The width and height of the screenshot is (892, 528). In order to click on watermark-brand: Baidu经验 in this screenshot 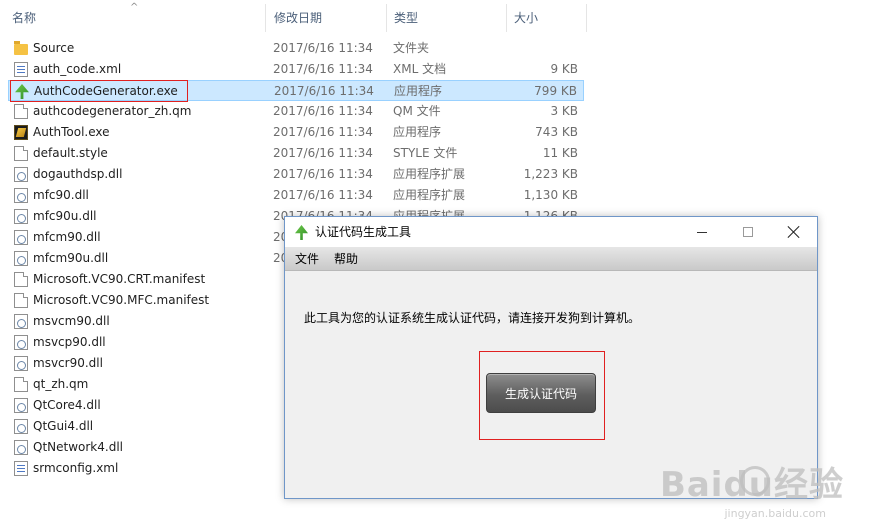, I will do `click(751, 485)`.